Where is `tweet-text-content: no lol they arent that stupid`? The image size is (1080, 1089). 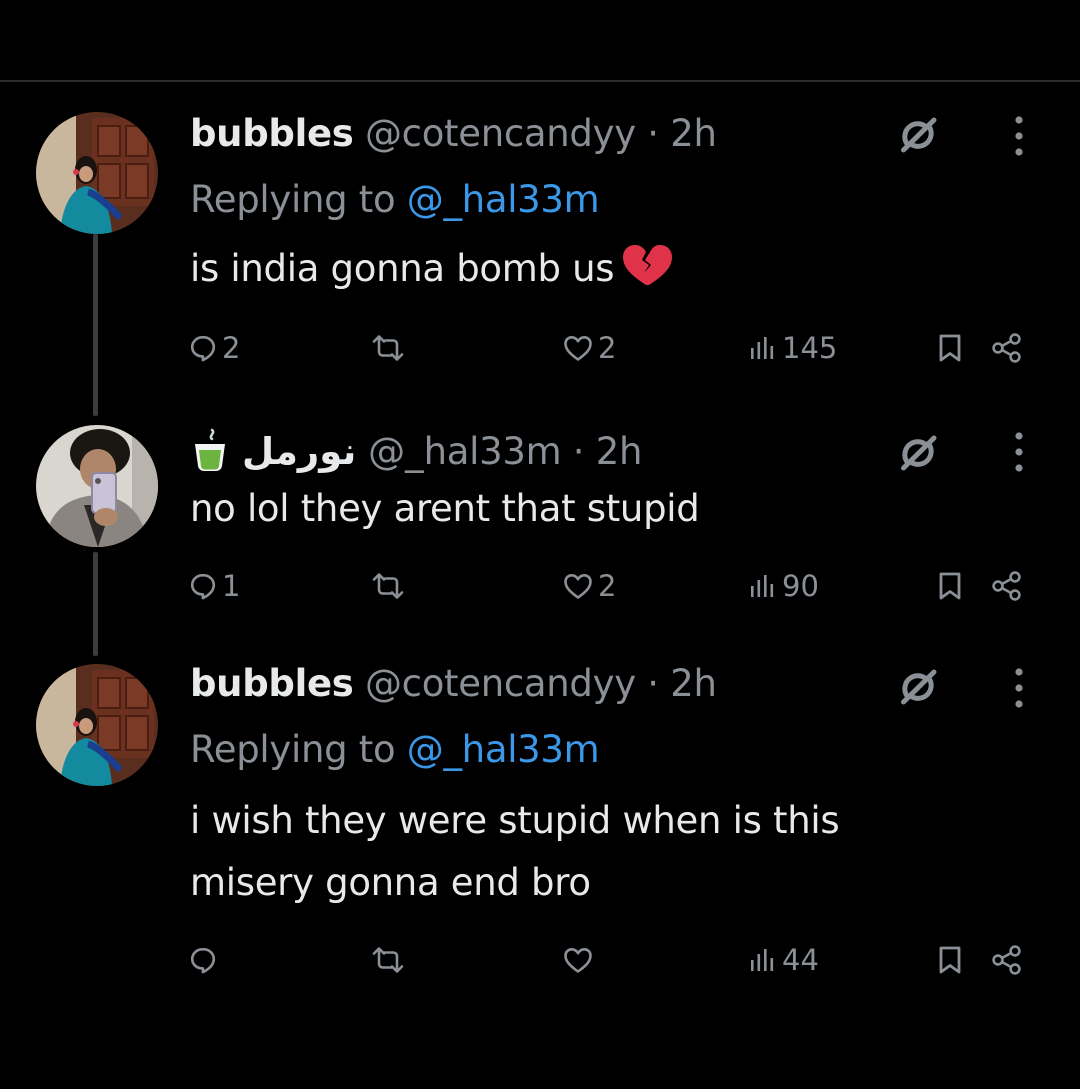
tweet-text-content: no lol they arent that stupid is located at coordinates (445, 508).